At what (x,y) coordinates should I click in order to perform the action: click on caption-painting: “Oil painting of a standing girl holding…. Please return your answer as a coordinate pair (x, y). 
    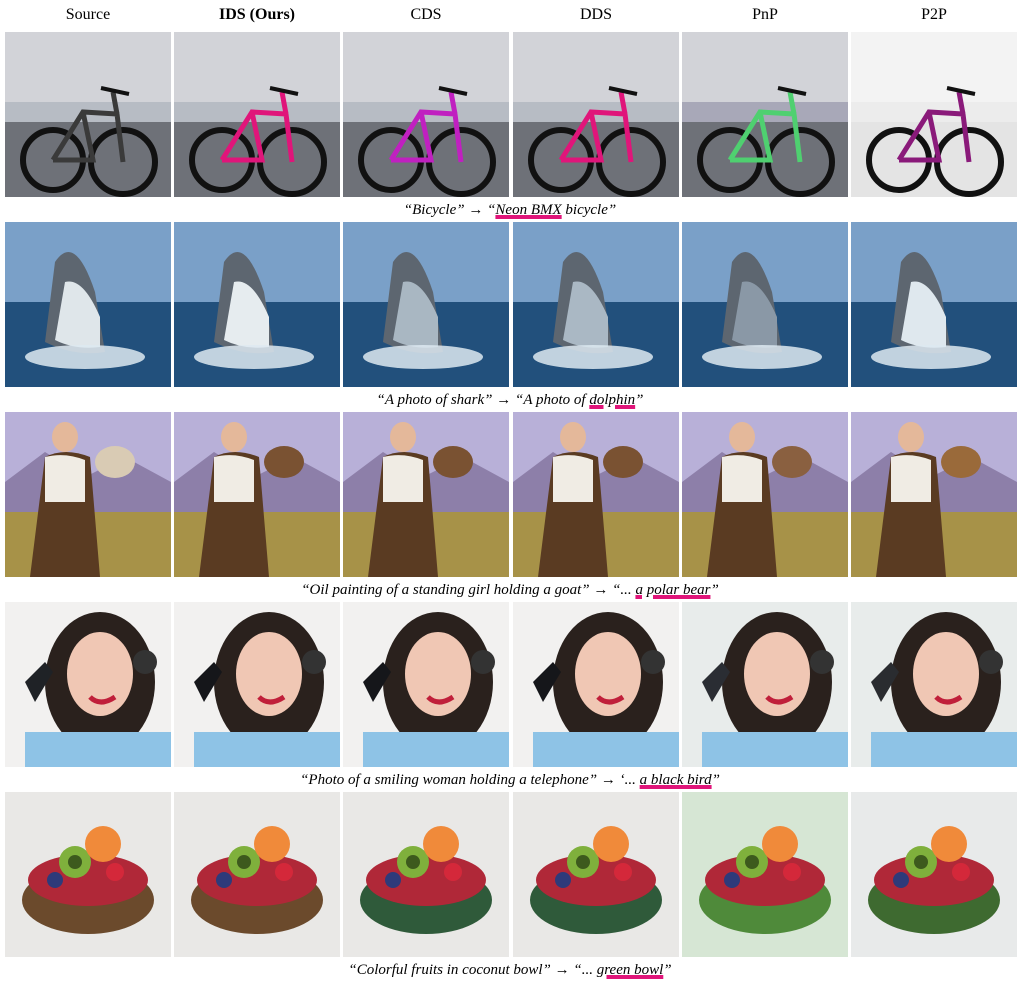
    Looking at the image, I should click on (510, 590).